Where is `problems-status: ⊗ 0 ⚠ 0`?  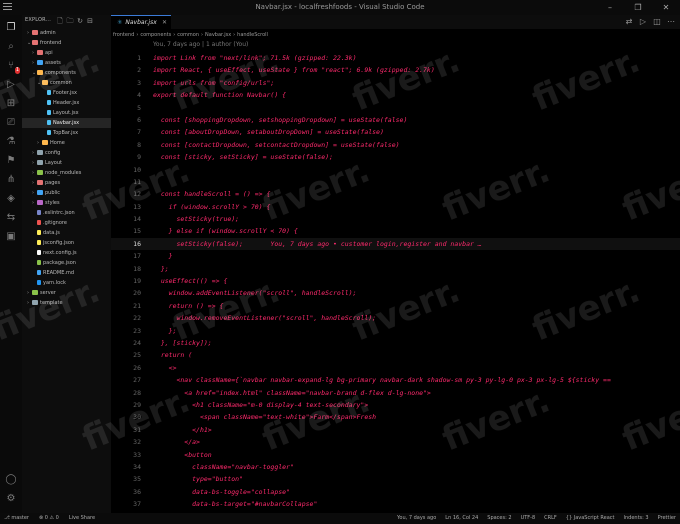
problems-status: ⊗ 0 ⚠ 0 is located at coordinates (49, 518).